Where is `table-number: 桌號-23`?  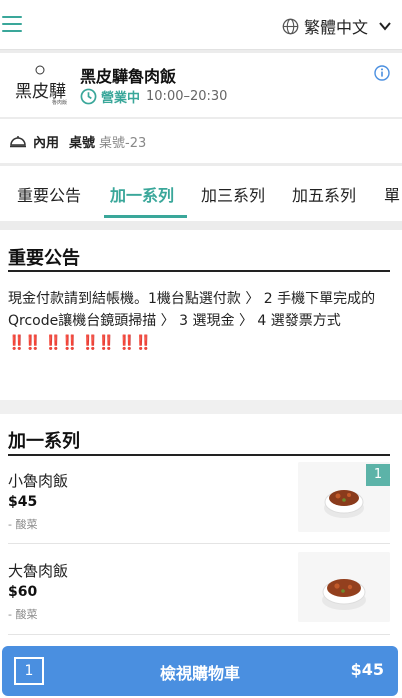 table-number: 桌號-23 is located at coordinates (123, 143).